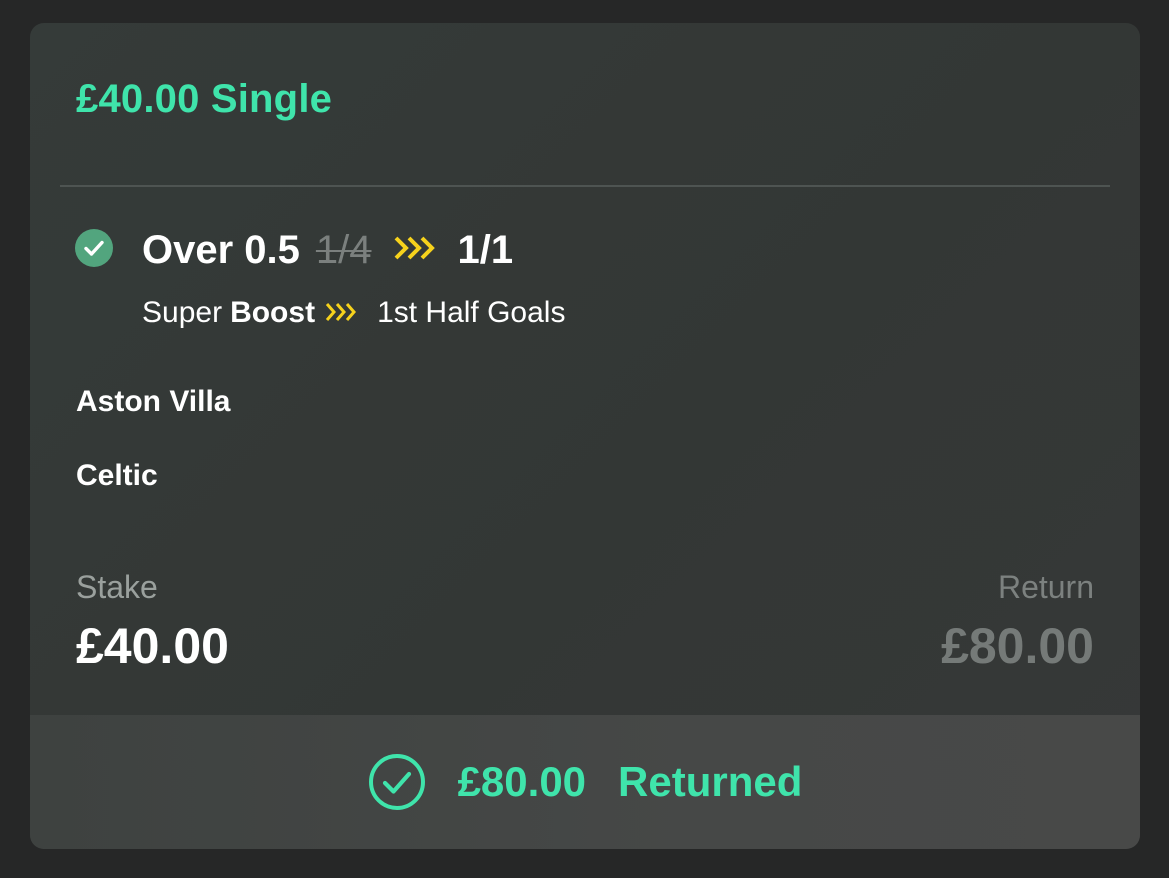 The height and width of the screenshot is (878, 1169). What do you see at coordinates (471, 312) in the screenshot?
I see `market-name: 1st Half Goals` at bounding box center [471, 312].